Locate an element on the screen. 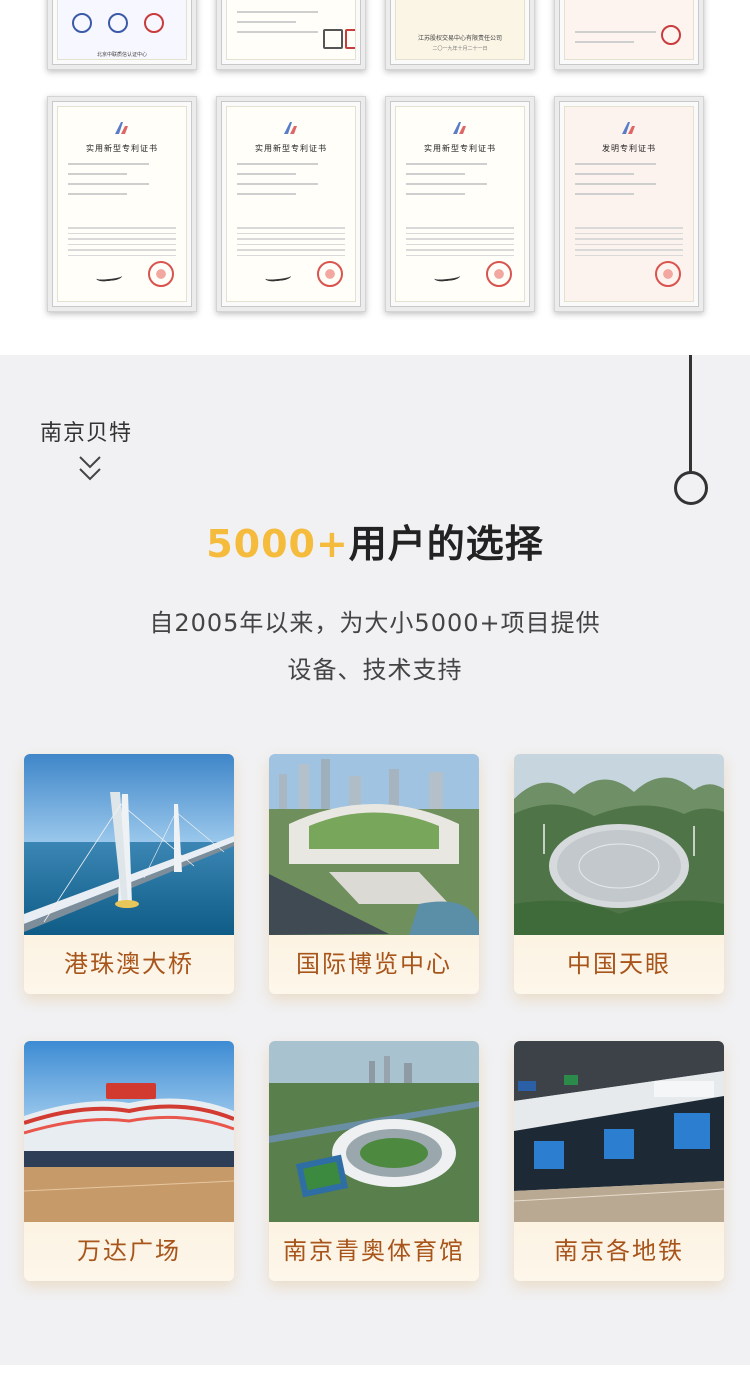 The height and width of the screenshot is (1390, 750). project-card: 中国天眼 is located at coordinates (619, 874).